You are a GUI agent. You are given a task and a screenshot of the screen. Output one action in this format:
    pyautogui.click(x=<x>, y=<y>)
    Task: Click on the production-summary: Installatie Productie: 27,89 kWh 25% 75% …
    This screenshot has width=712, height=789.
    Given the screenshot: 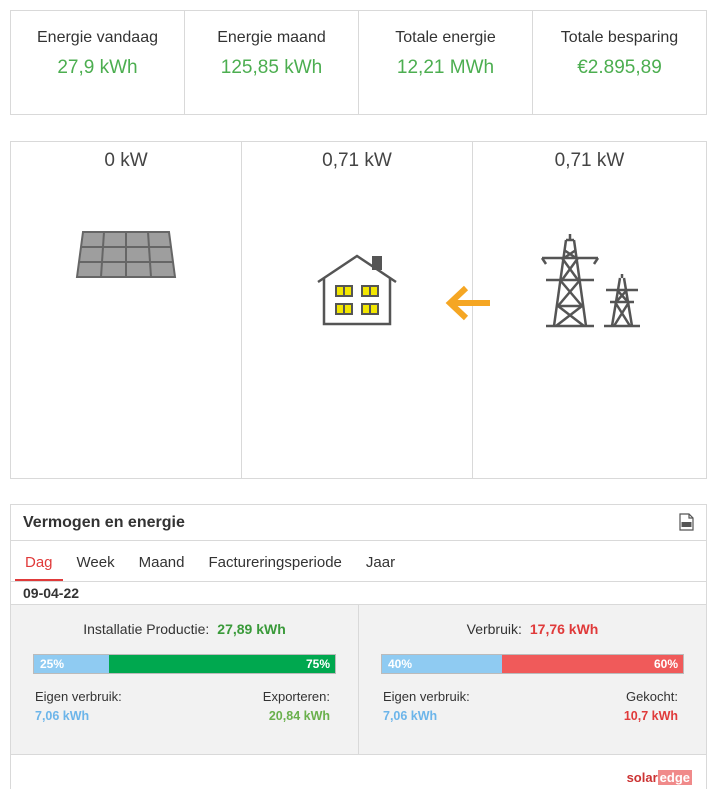 What is the action you would take?
    pyautogui.click(x=185, y=679)
    